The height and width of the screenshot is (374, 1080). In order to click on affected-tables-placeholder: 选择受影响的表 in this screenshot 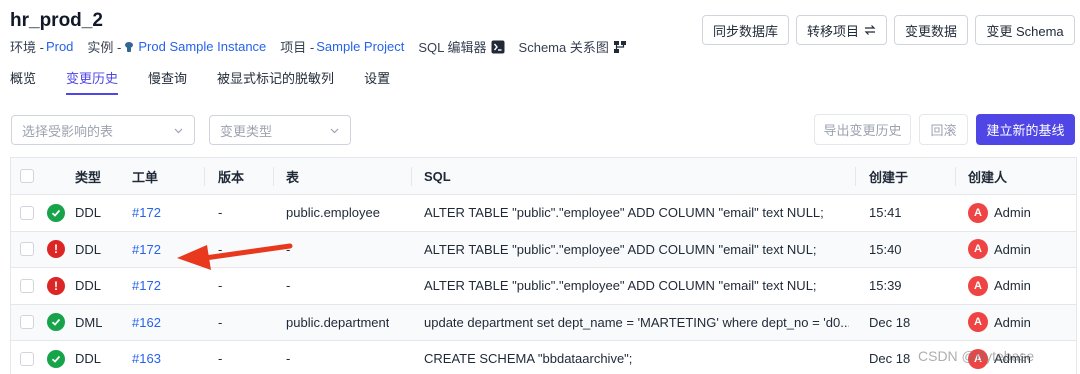, I will do `click(68, 131)`.